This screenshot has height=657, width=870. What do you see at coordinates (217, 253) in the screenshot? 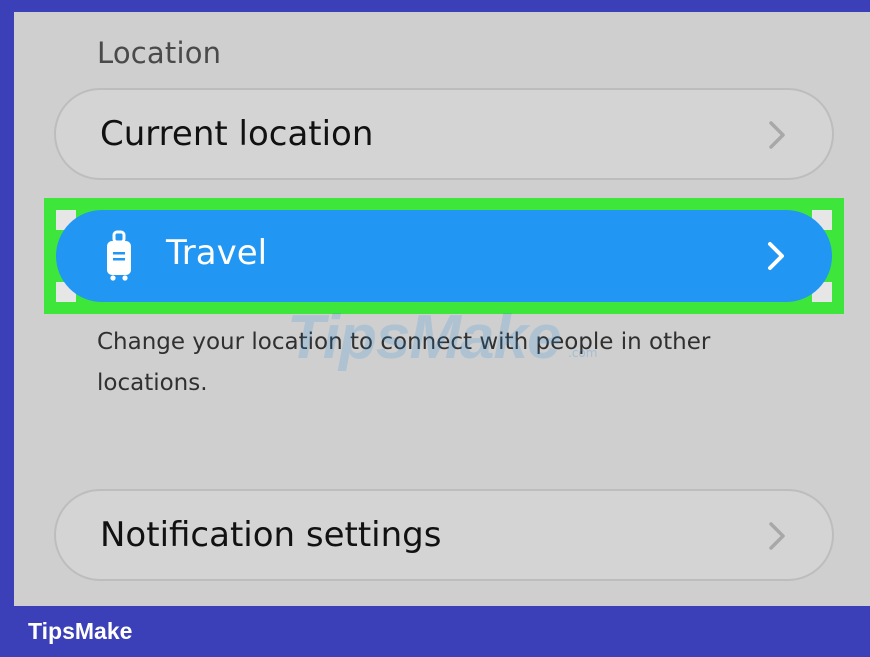
I see `travel-label: Travel` at bounding box center [217, 253].